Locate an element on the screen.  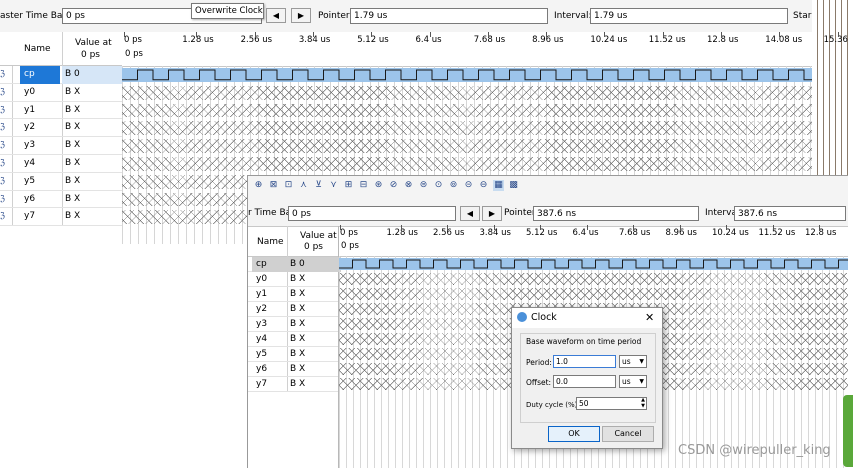
main-tick-label: 10.24 us is located at coordinates (609, 40).